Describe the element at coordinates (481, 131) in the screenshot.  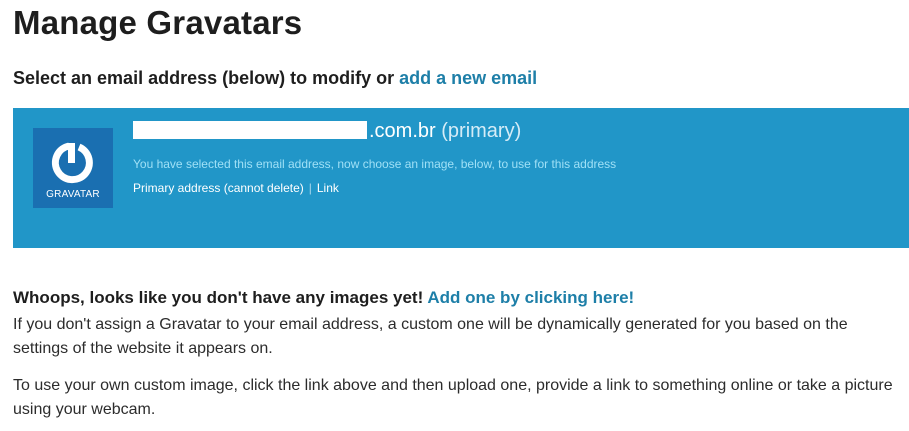
I see `primary-tag: (primary)` at that location.